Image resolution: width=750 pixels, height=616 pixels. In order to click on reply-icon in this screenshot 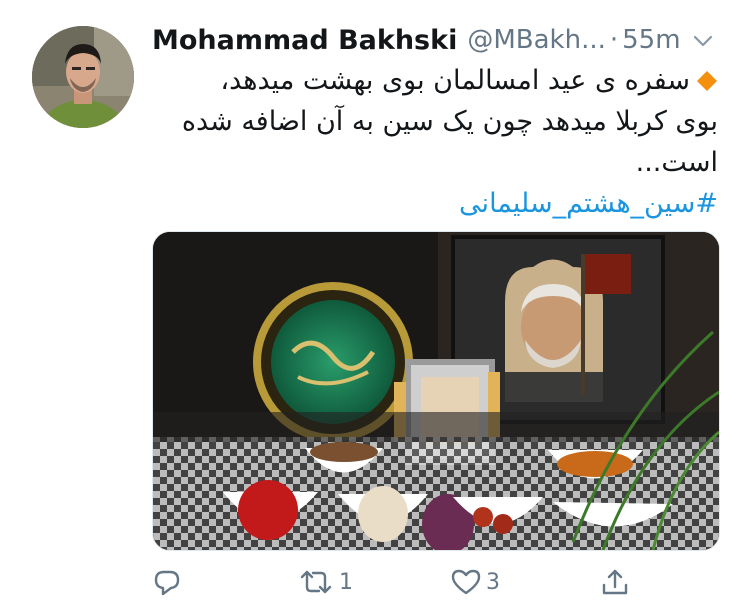, I will do `click(167, 583)`.